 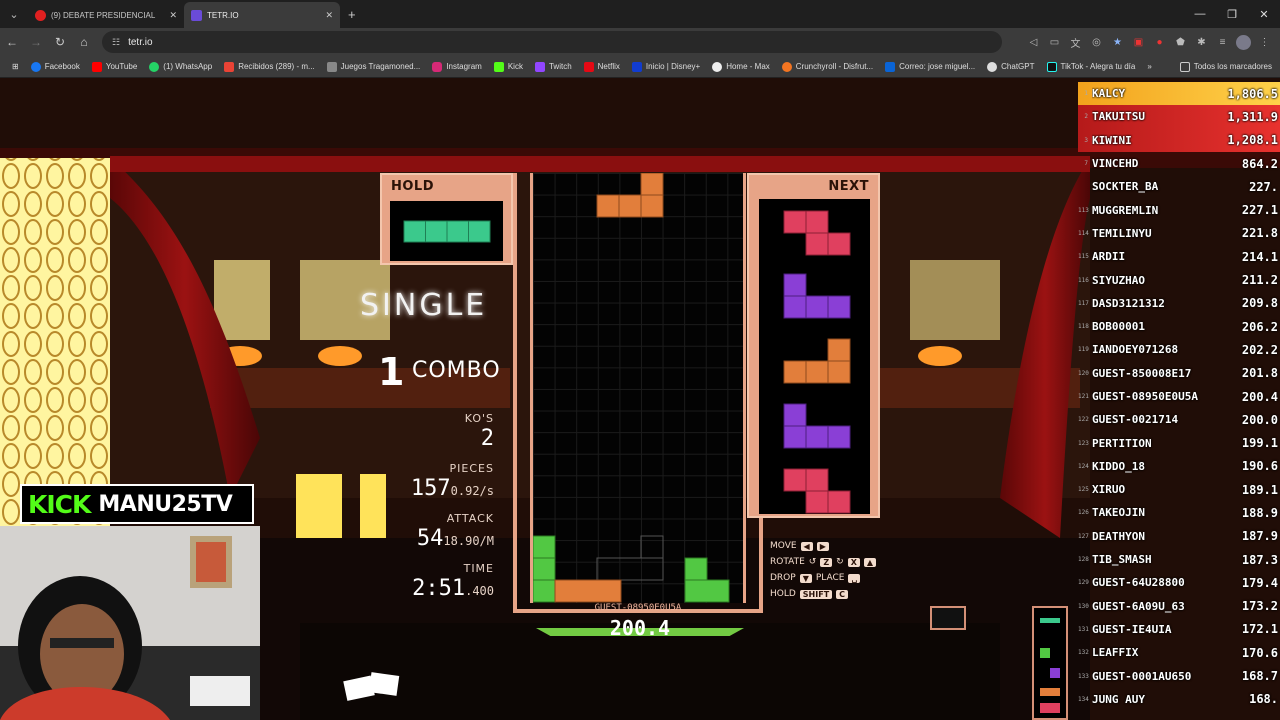 I want to click on combo-label: COMBO, so click(x=456, y=370).